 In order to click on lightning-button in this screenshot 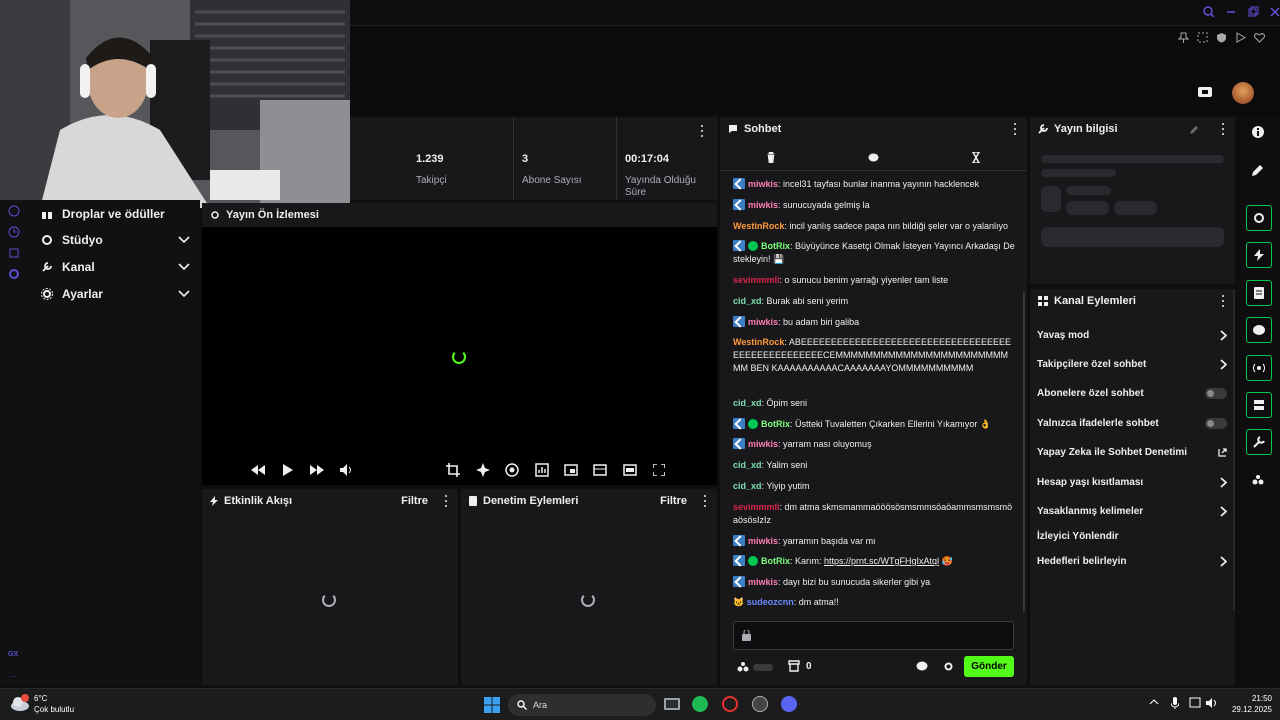, I will do `click(1259, 255)`.